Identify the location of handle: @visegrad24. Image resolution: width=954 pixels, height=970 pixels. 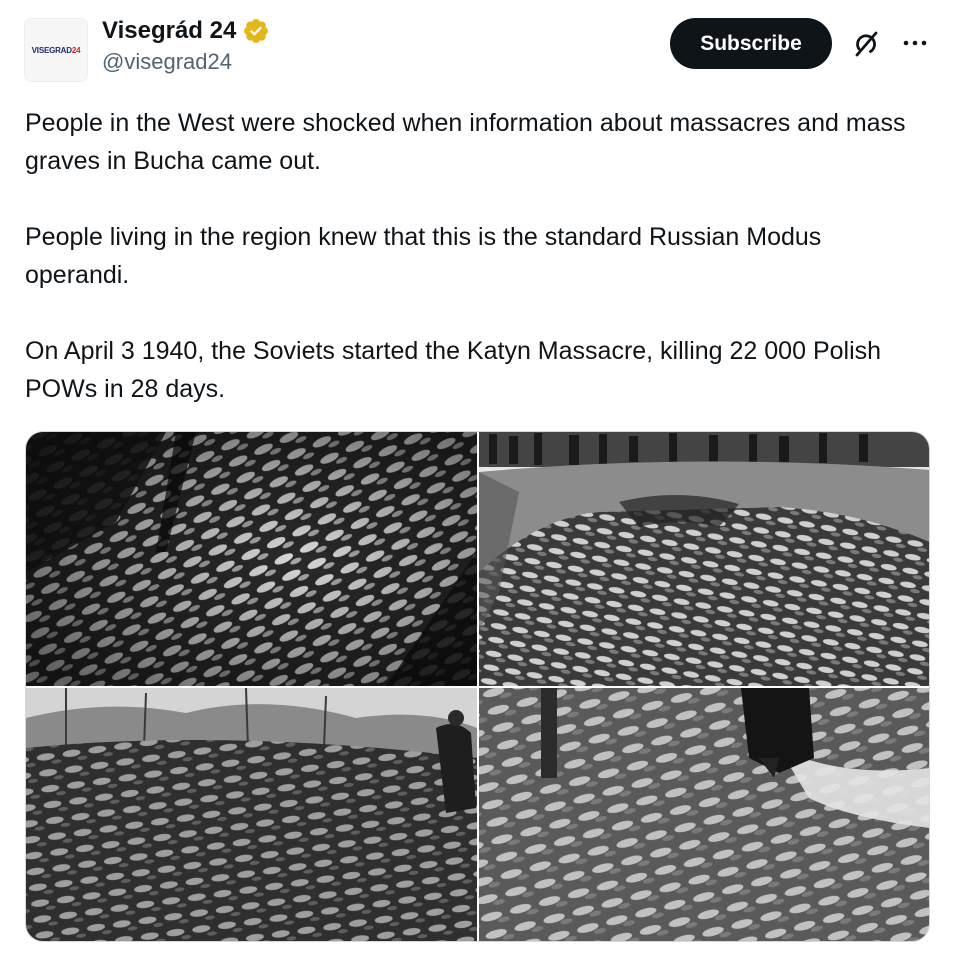
(186, 62).